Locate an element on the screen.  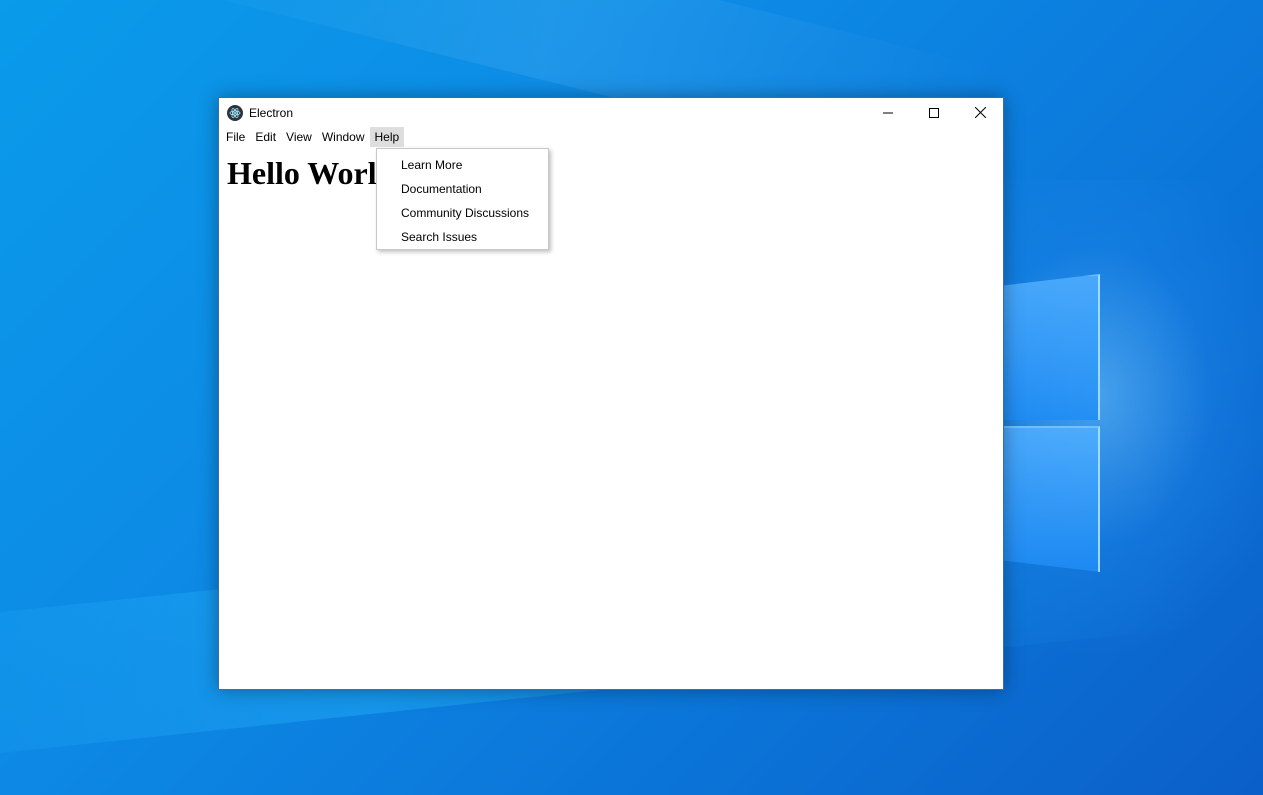
maximize-button is located at coordinates (934, 112).